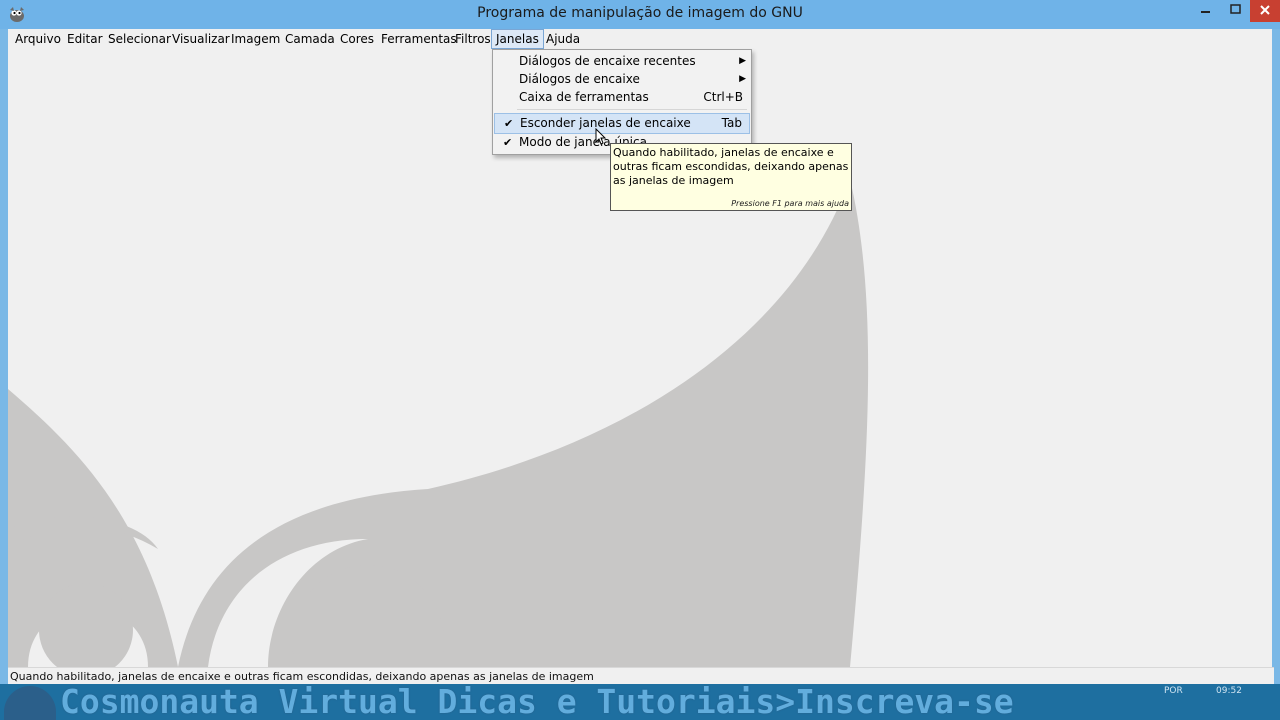  I want to click on menu-selecionar: Selecionar, so click(139, 39).